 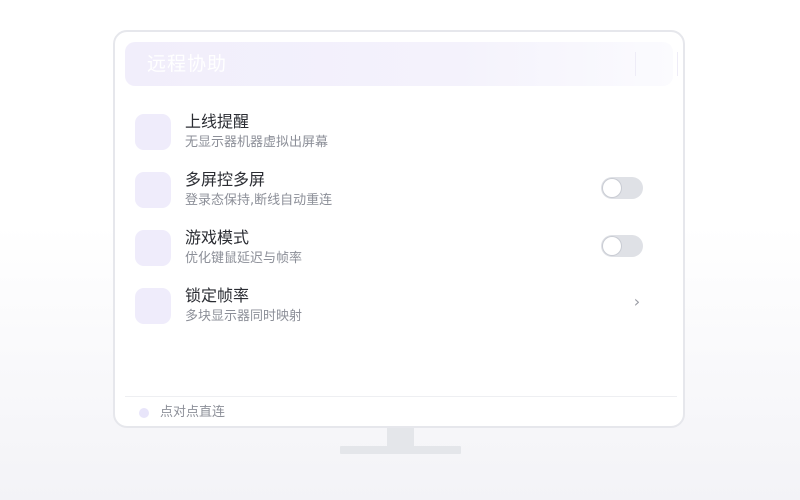 I want to click on online-reminder-icon, so click(x=153, y=132).